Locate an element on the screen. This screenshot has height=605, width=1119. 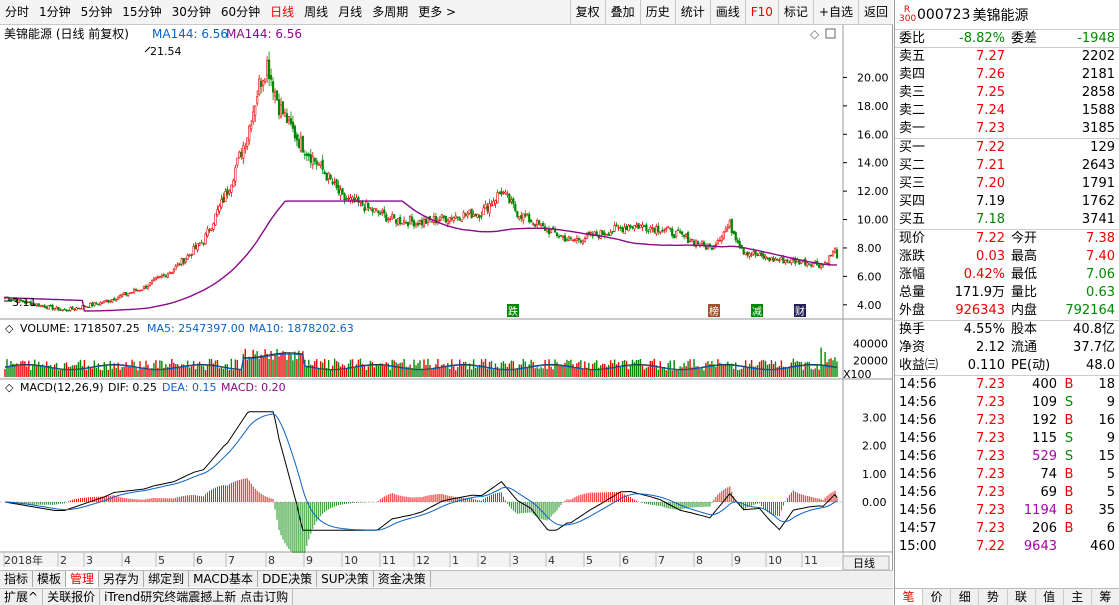
tool-button-8: 返回 is located at coordinates (875, 12).